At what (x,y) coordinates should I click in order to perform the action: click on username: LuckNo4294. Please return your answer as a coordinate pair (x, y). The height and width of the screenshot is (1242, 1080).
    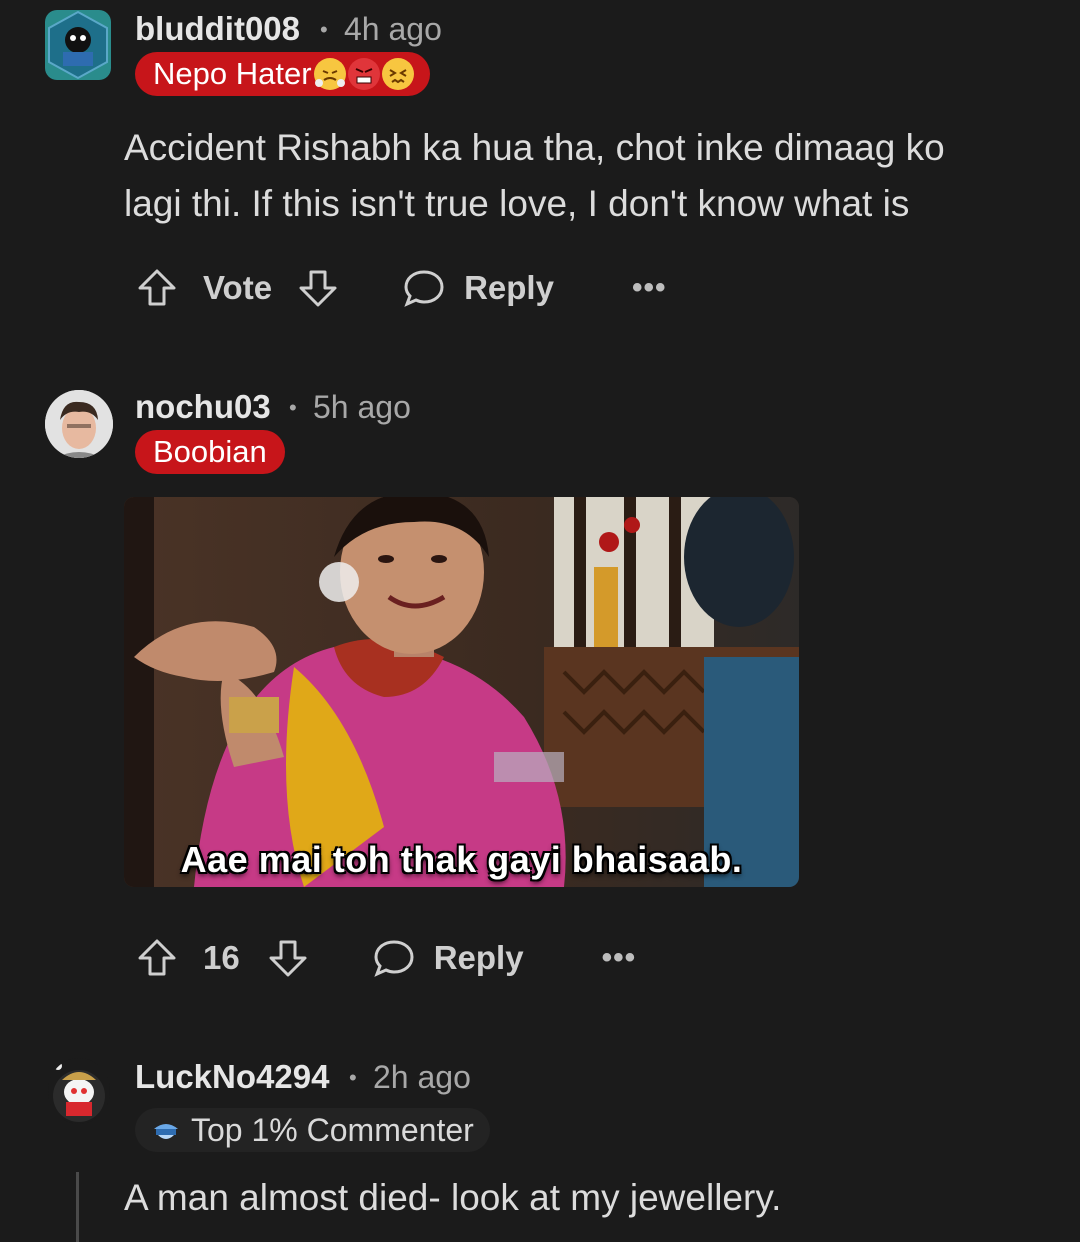
    Looking at the image, I should click on (232, 1077).